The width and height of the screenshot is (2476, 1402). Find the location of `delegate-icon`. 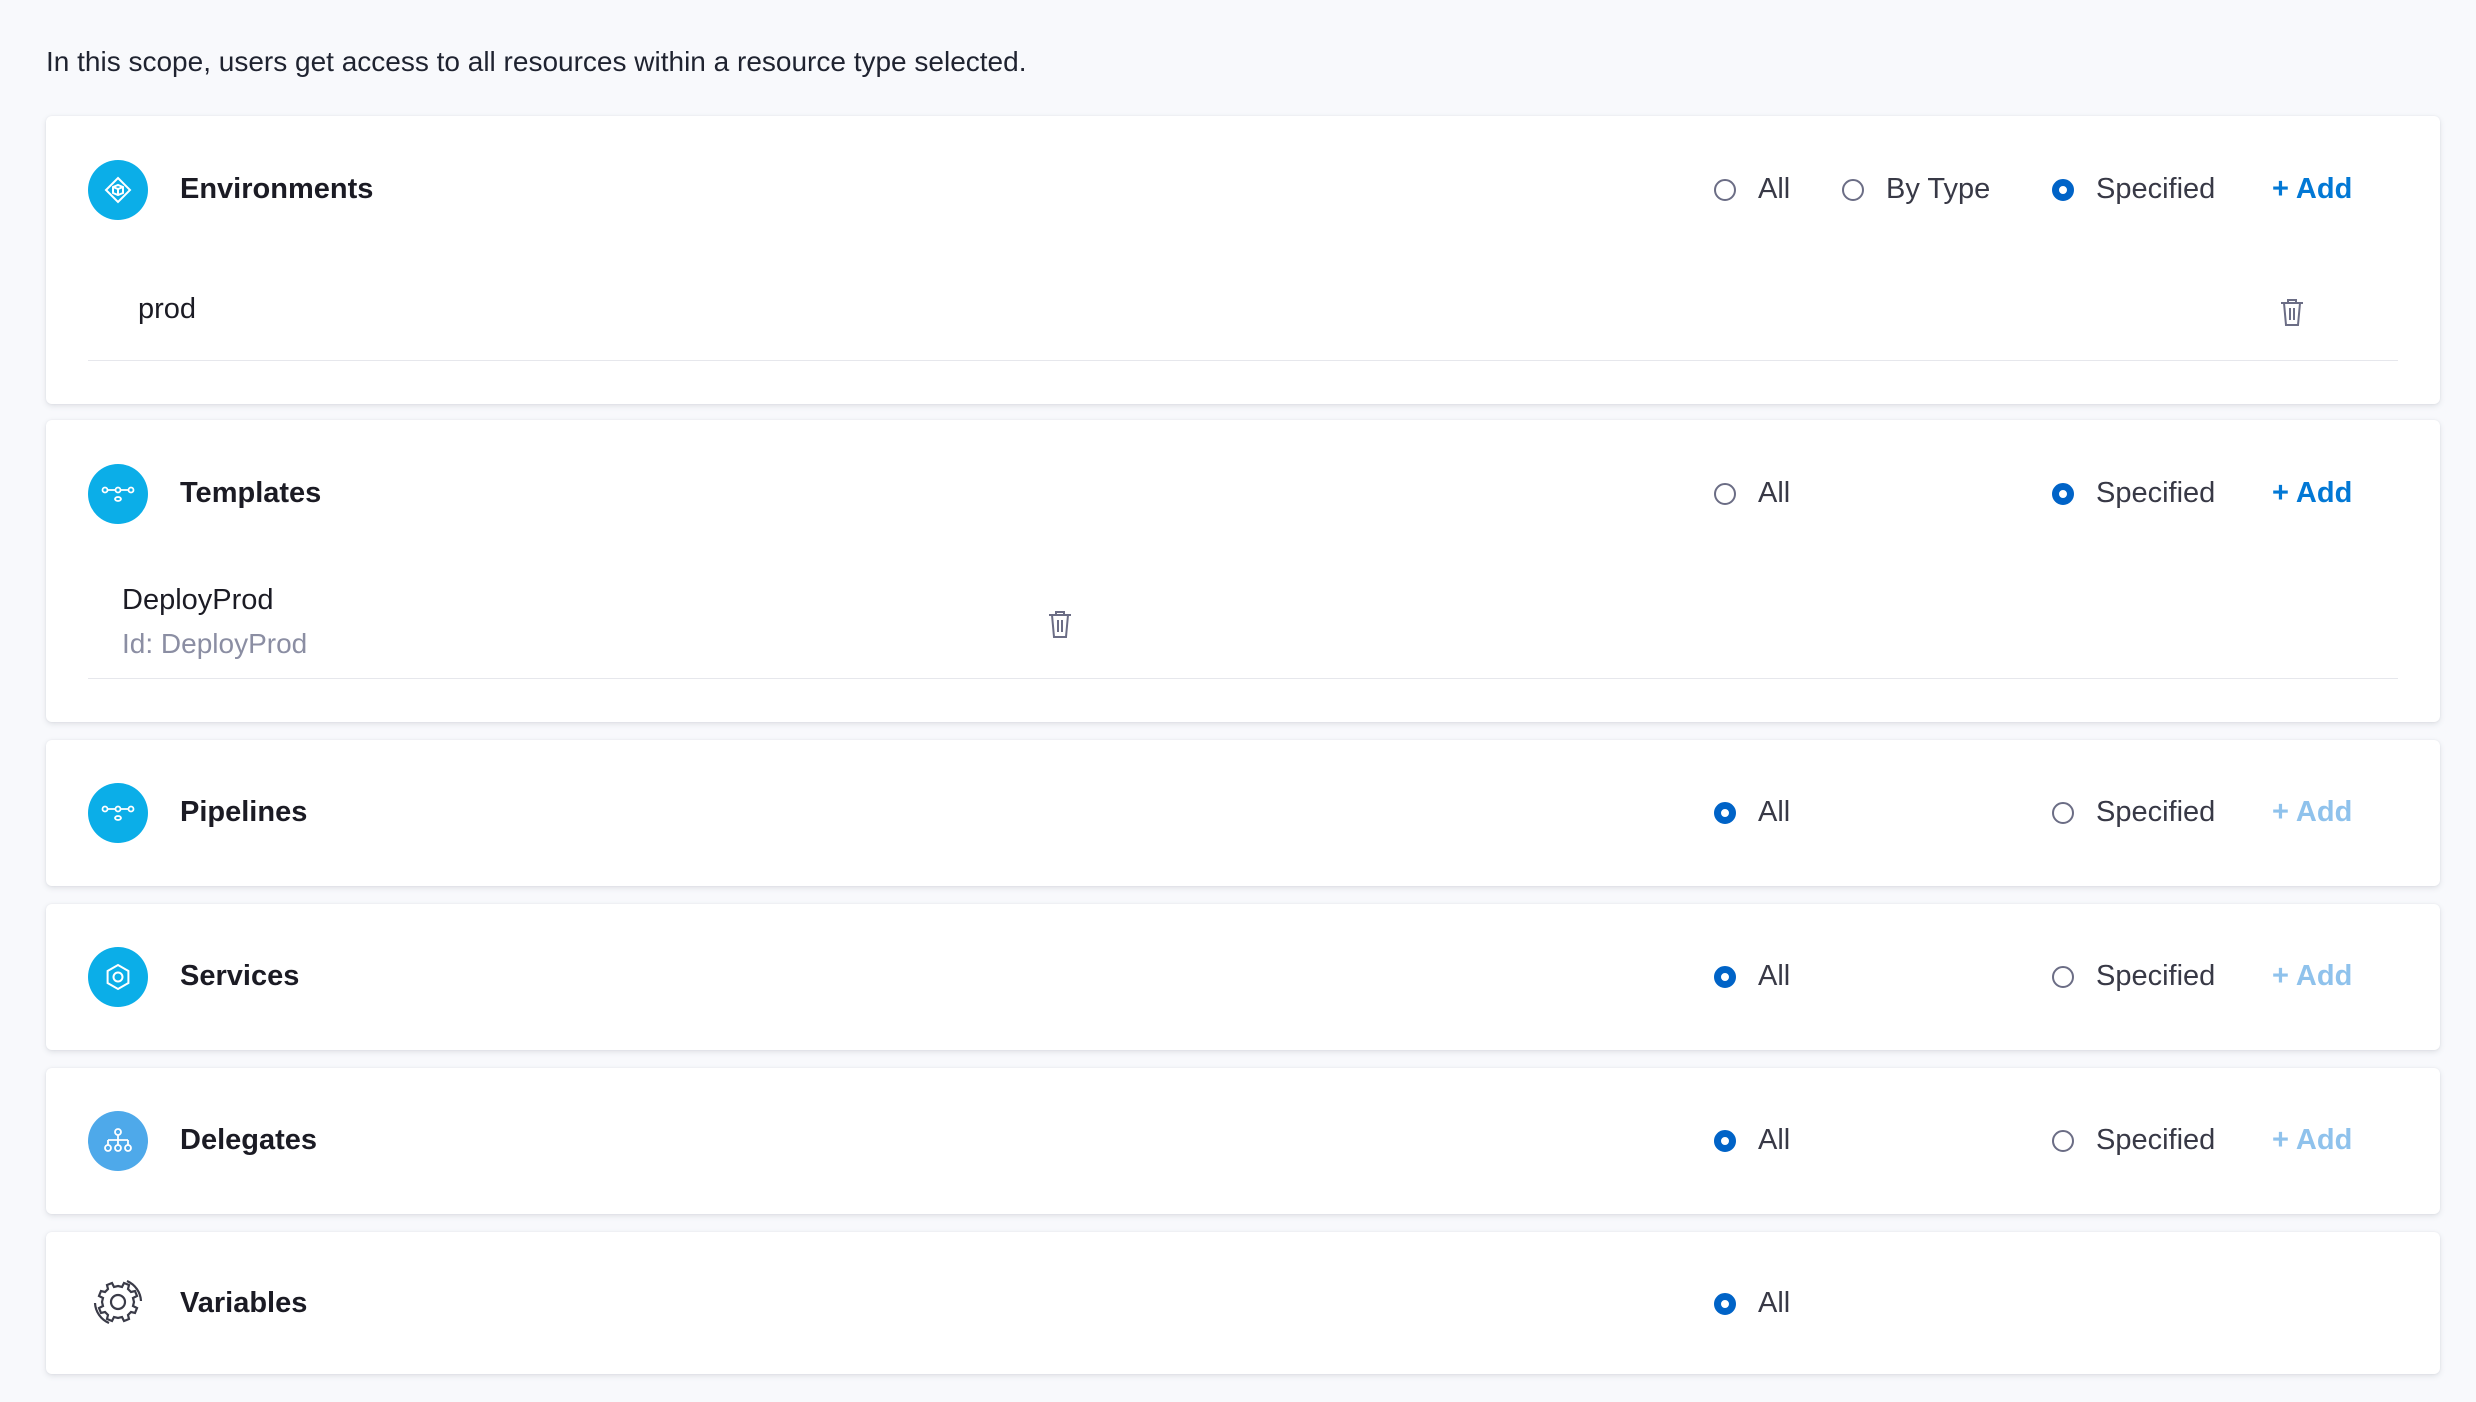

delegate-icon is located at coordinates (118, 1141).